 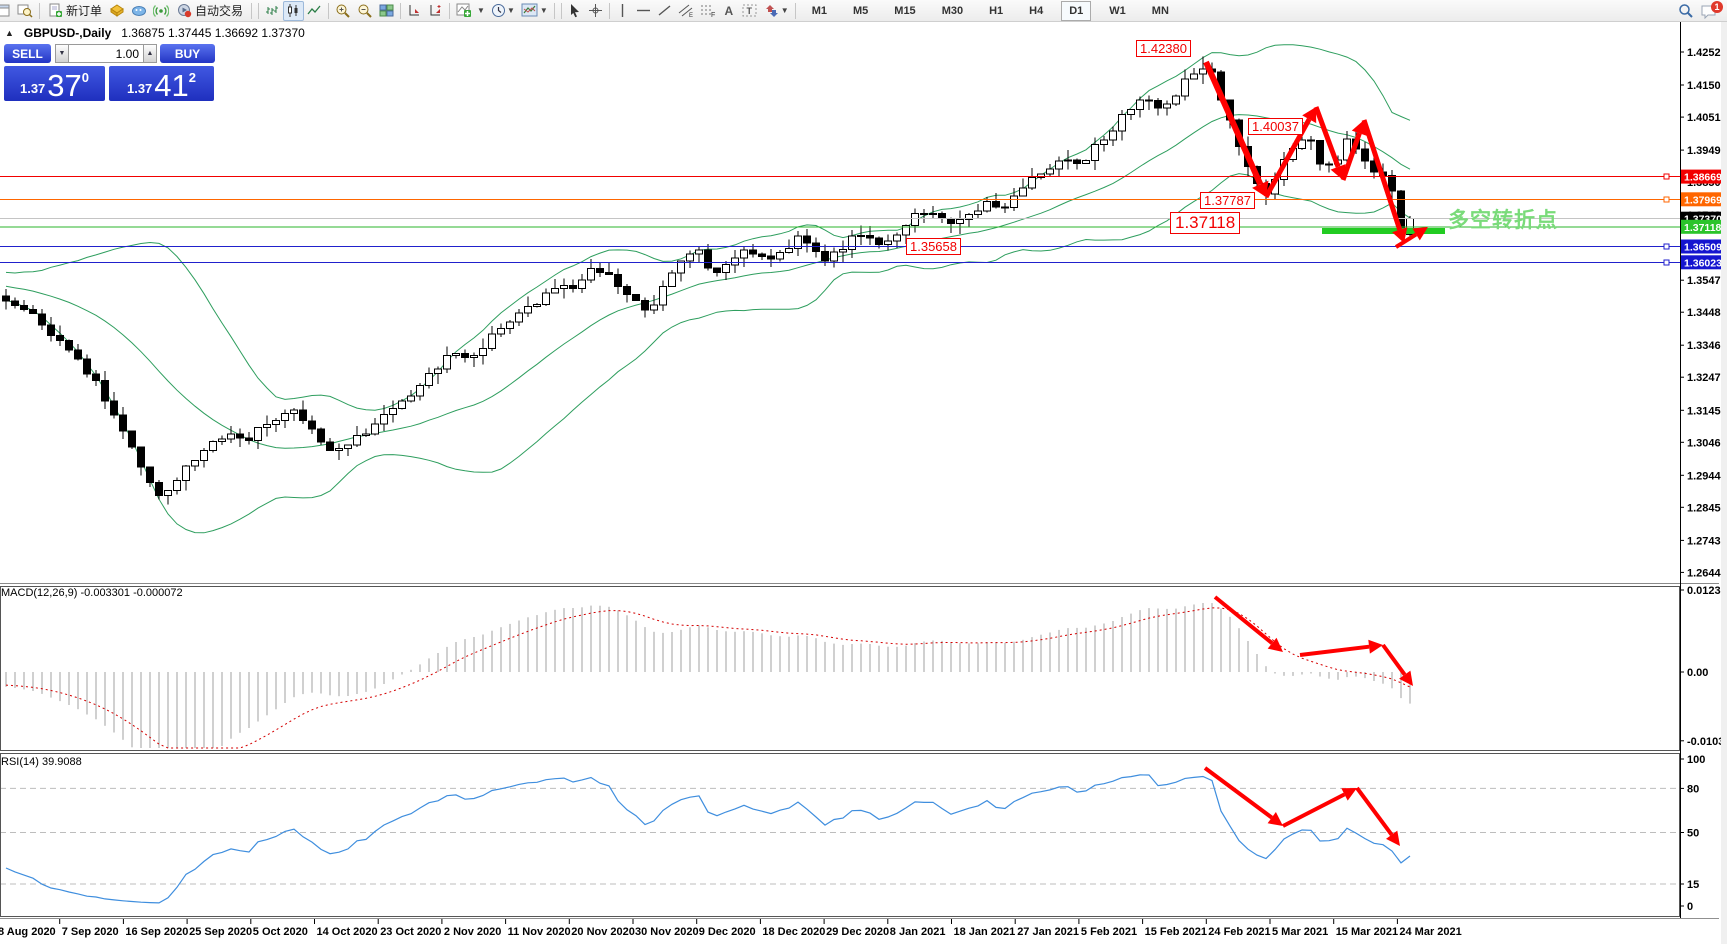 I want to click on sell-button: SELL, so click(x=27, y=53).